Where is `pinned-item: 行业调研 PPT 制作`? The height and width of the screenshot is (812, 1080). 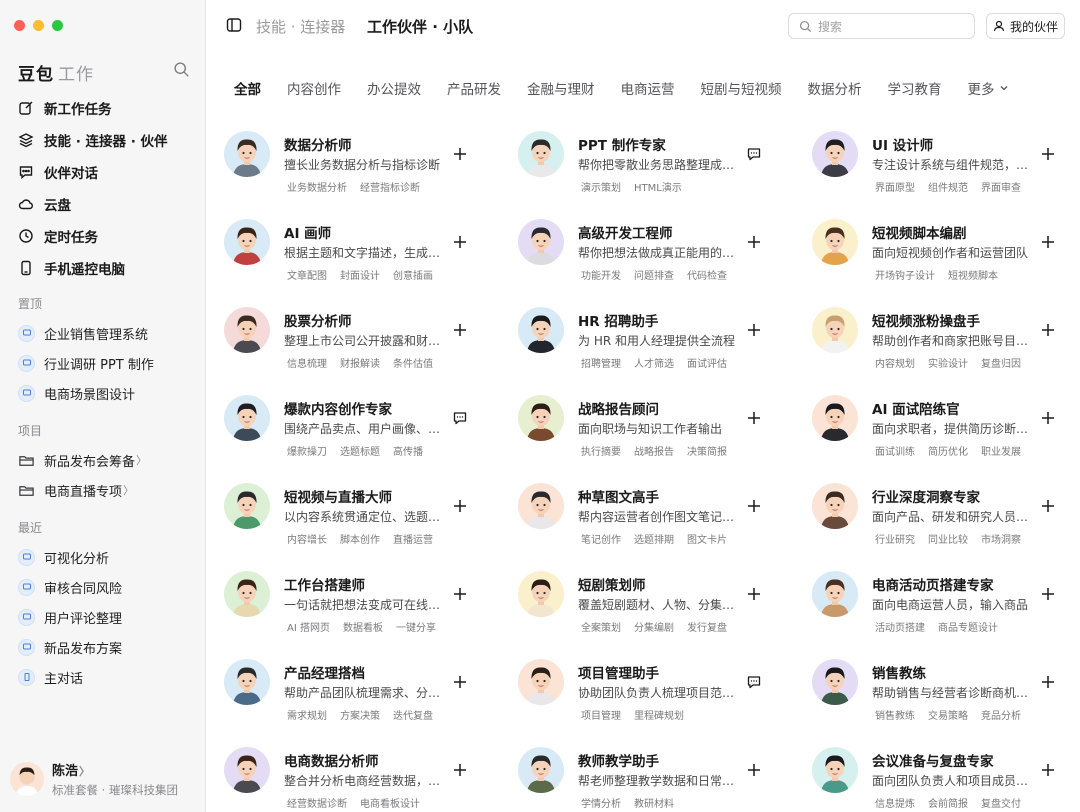 pinned-item: 行业调研 PPT 制作 is located at coordinates (103, 363).